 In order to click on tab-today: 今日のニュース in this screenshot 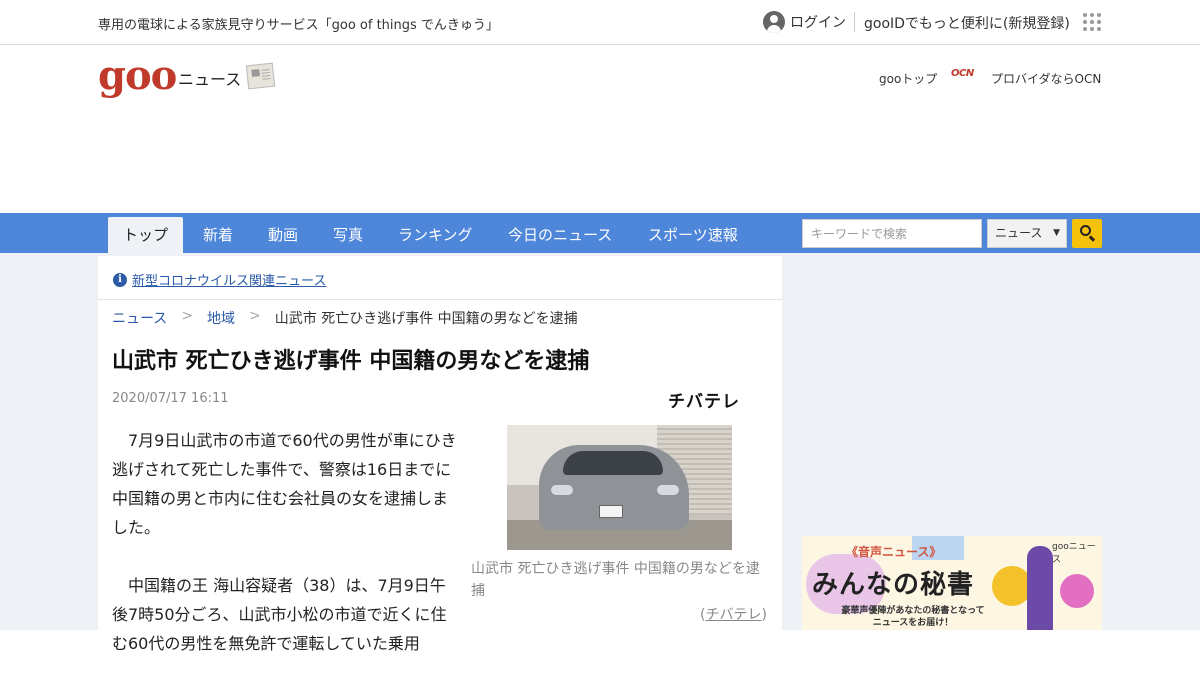, I will do `click(560, 233)`.